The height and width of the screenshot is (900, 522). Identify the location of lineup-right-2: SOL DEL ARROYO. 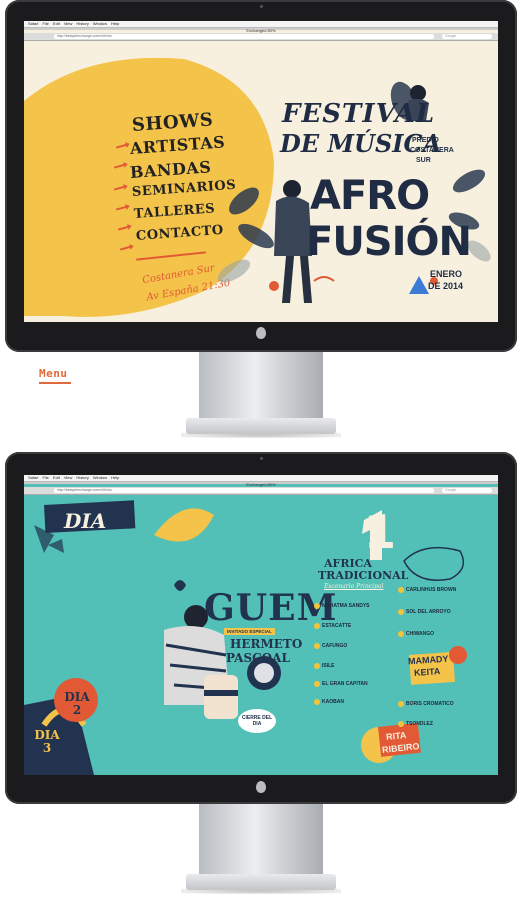
(428, 612).